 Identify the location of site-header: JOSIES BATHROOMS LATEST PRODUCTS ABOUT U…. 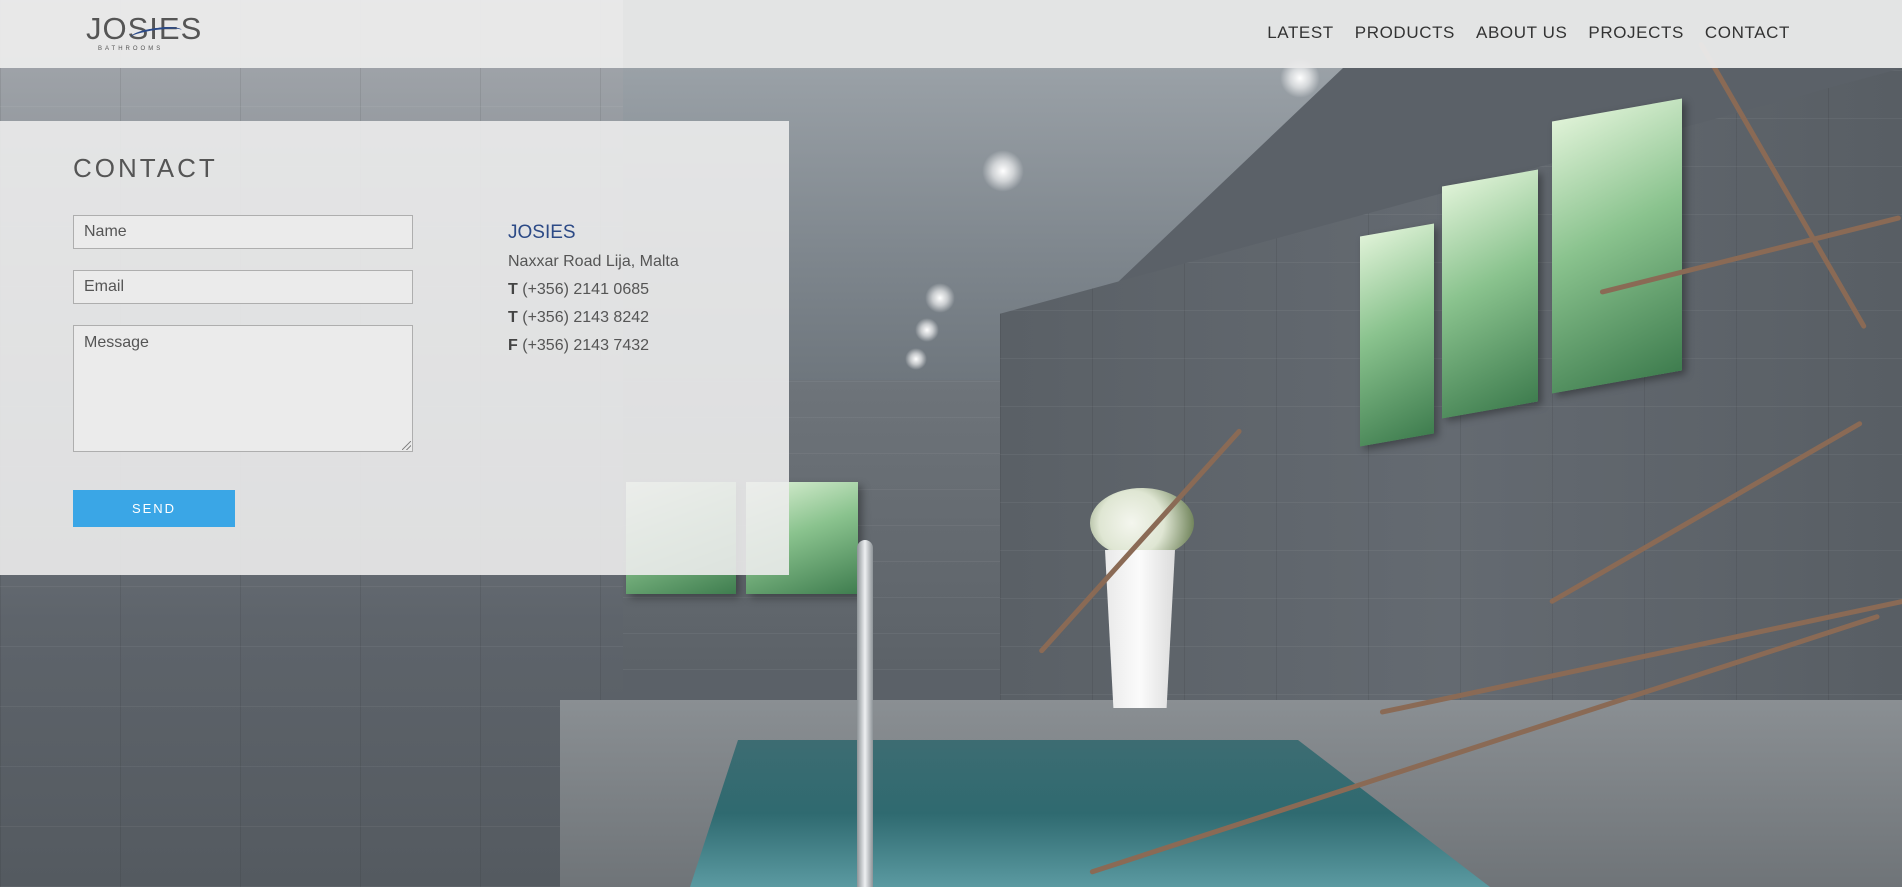
(951, 34).